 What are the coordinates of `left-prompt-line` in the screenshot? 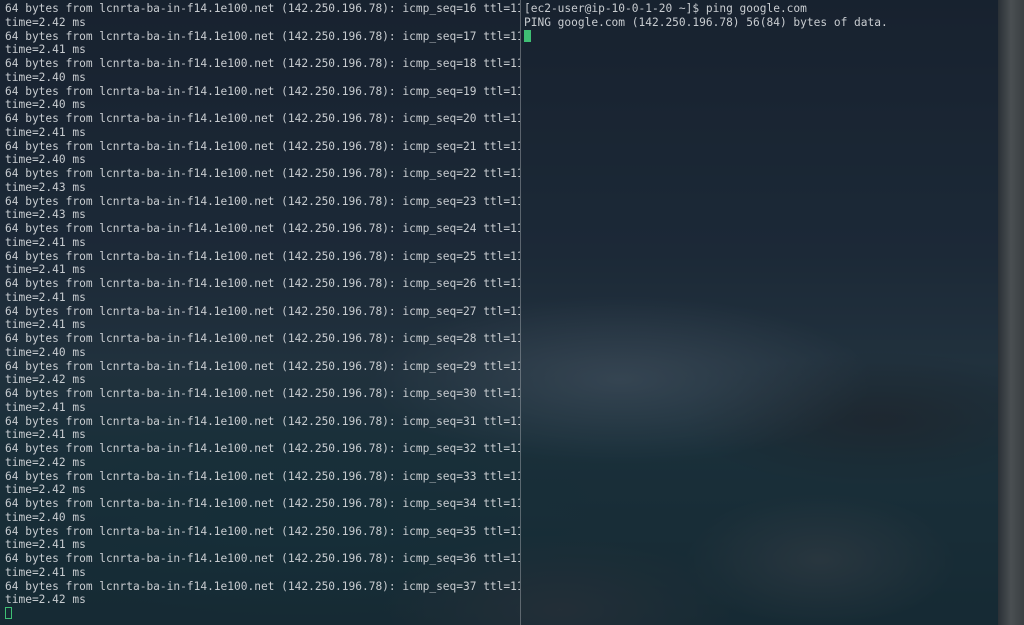 It's located at (262, 614).